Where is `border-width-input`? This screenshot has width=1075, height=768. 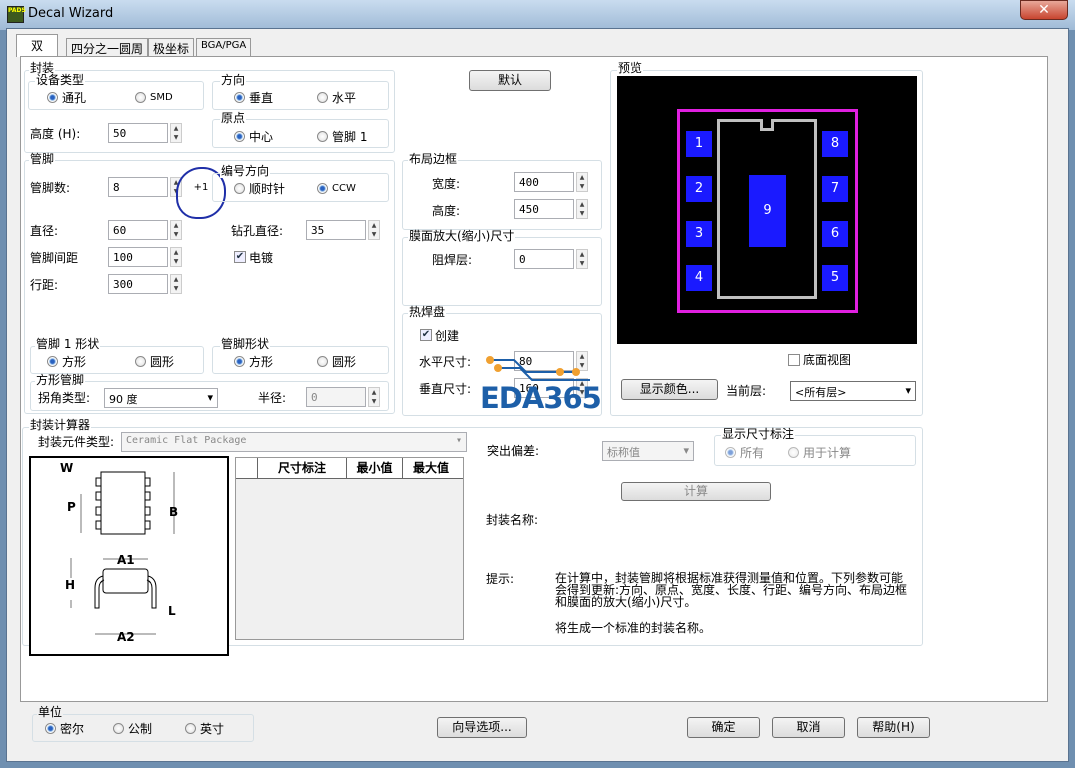
border-width-input is located at coordinates (544, 182).